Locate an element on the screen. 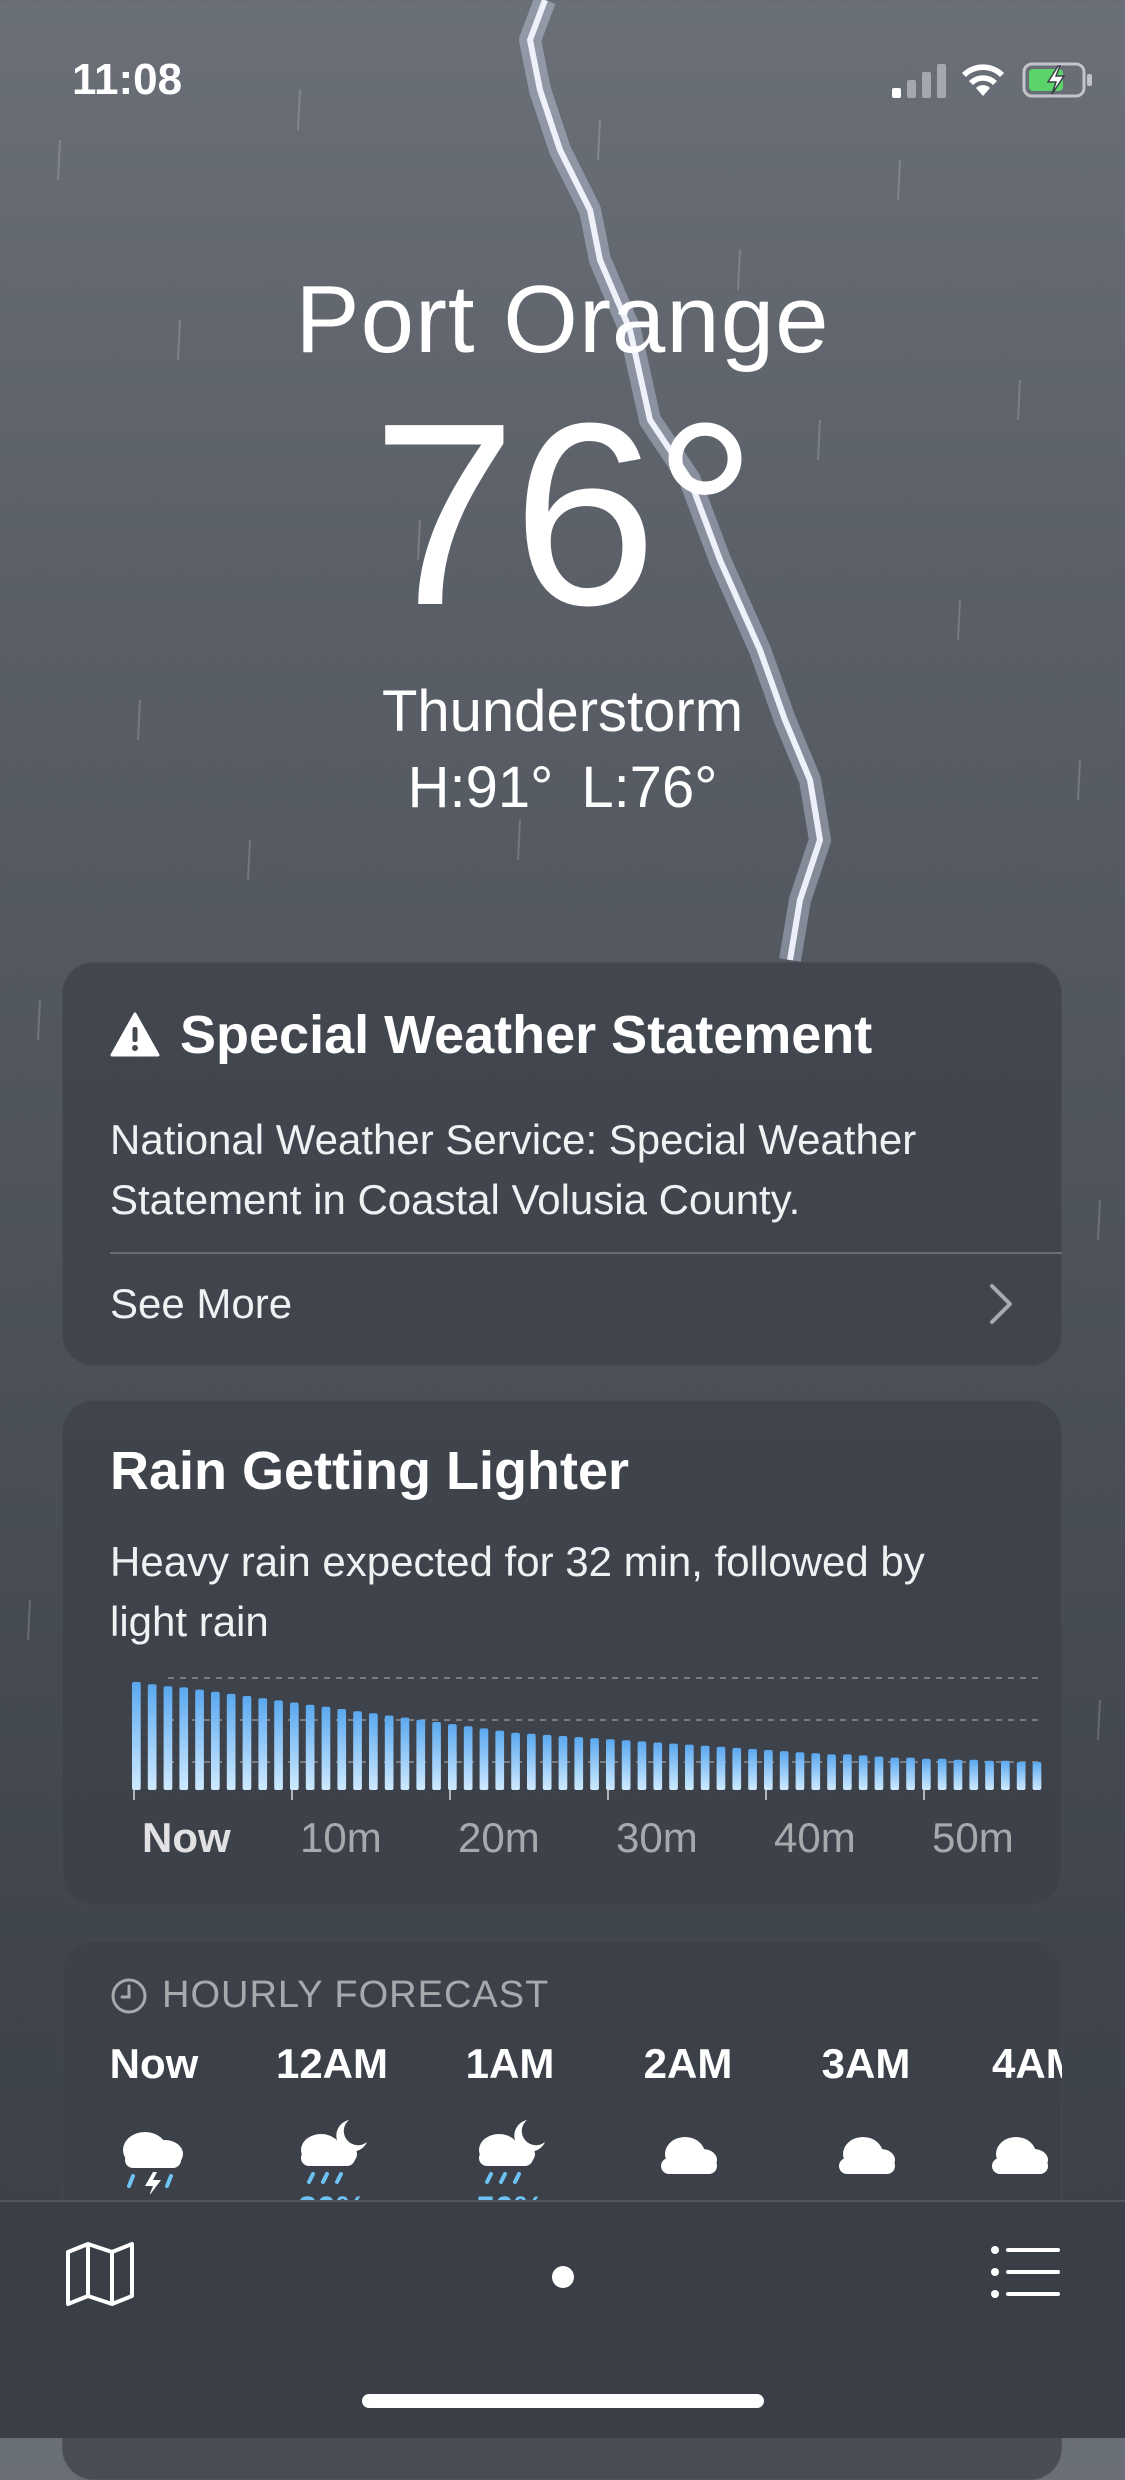 The width and height of the screenshot is (1125, 2480). status-bar: 11:08 is located at coordinates (562, 75).